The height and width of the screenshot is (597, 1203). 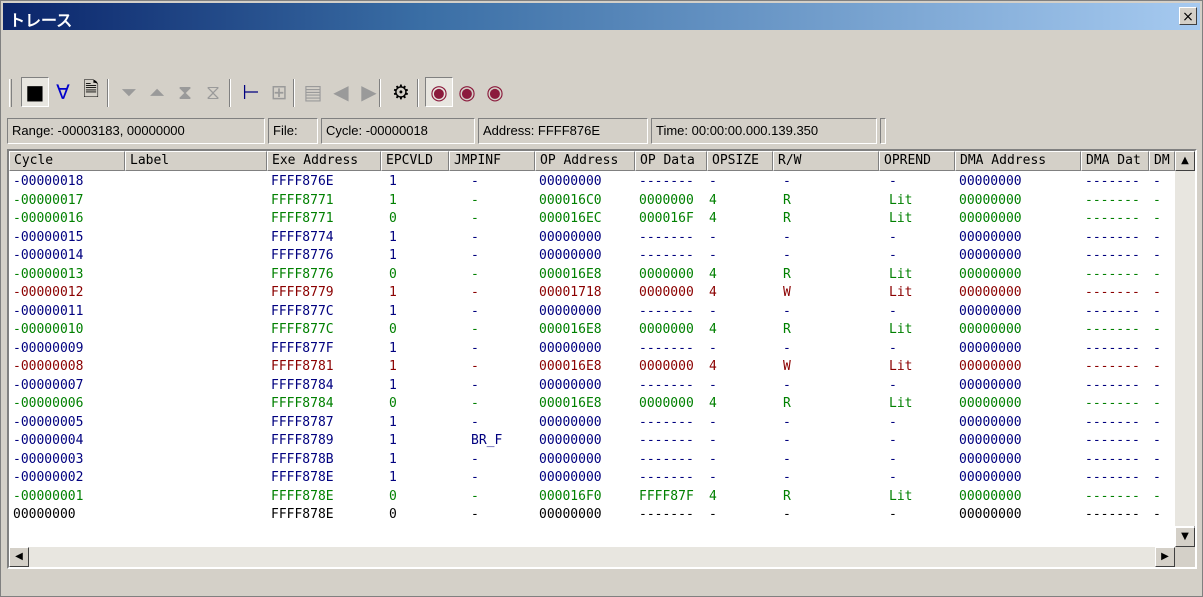 I want to click on cell-exe-address: FFFF8774, so click(x=302, y=237).